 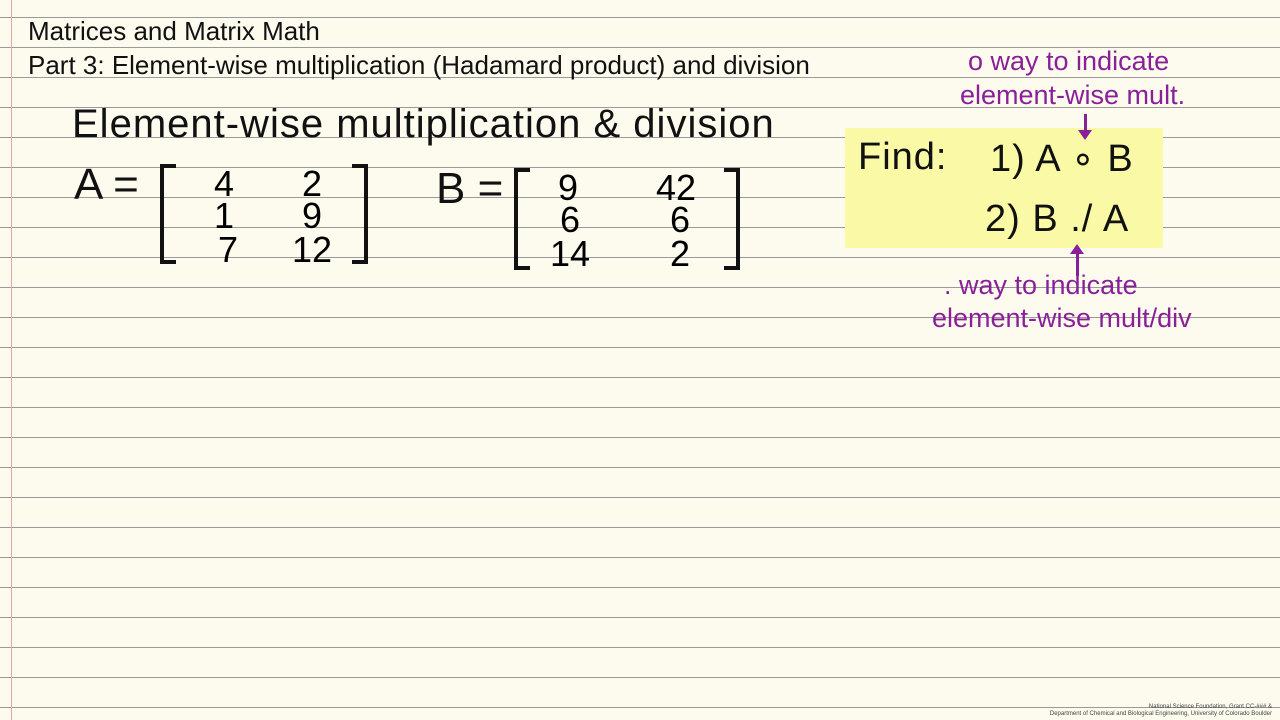 What do you see at coordinates (1077, 264) in the screenshot?
I see `up-arrow-icon` at bounding box center [1077, 264].